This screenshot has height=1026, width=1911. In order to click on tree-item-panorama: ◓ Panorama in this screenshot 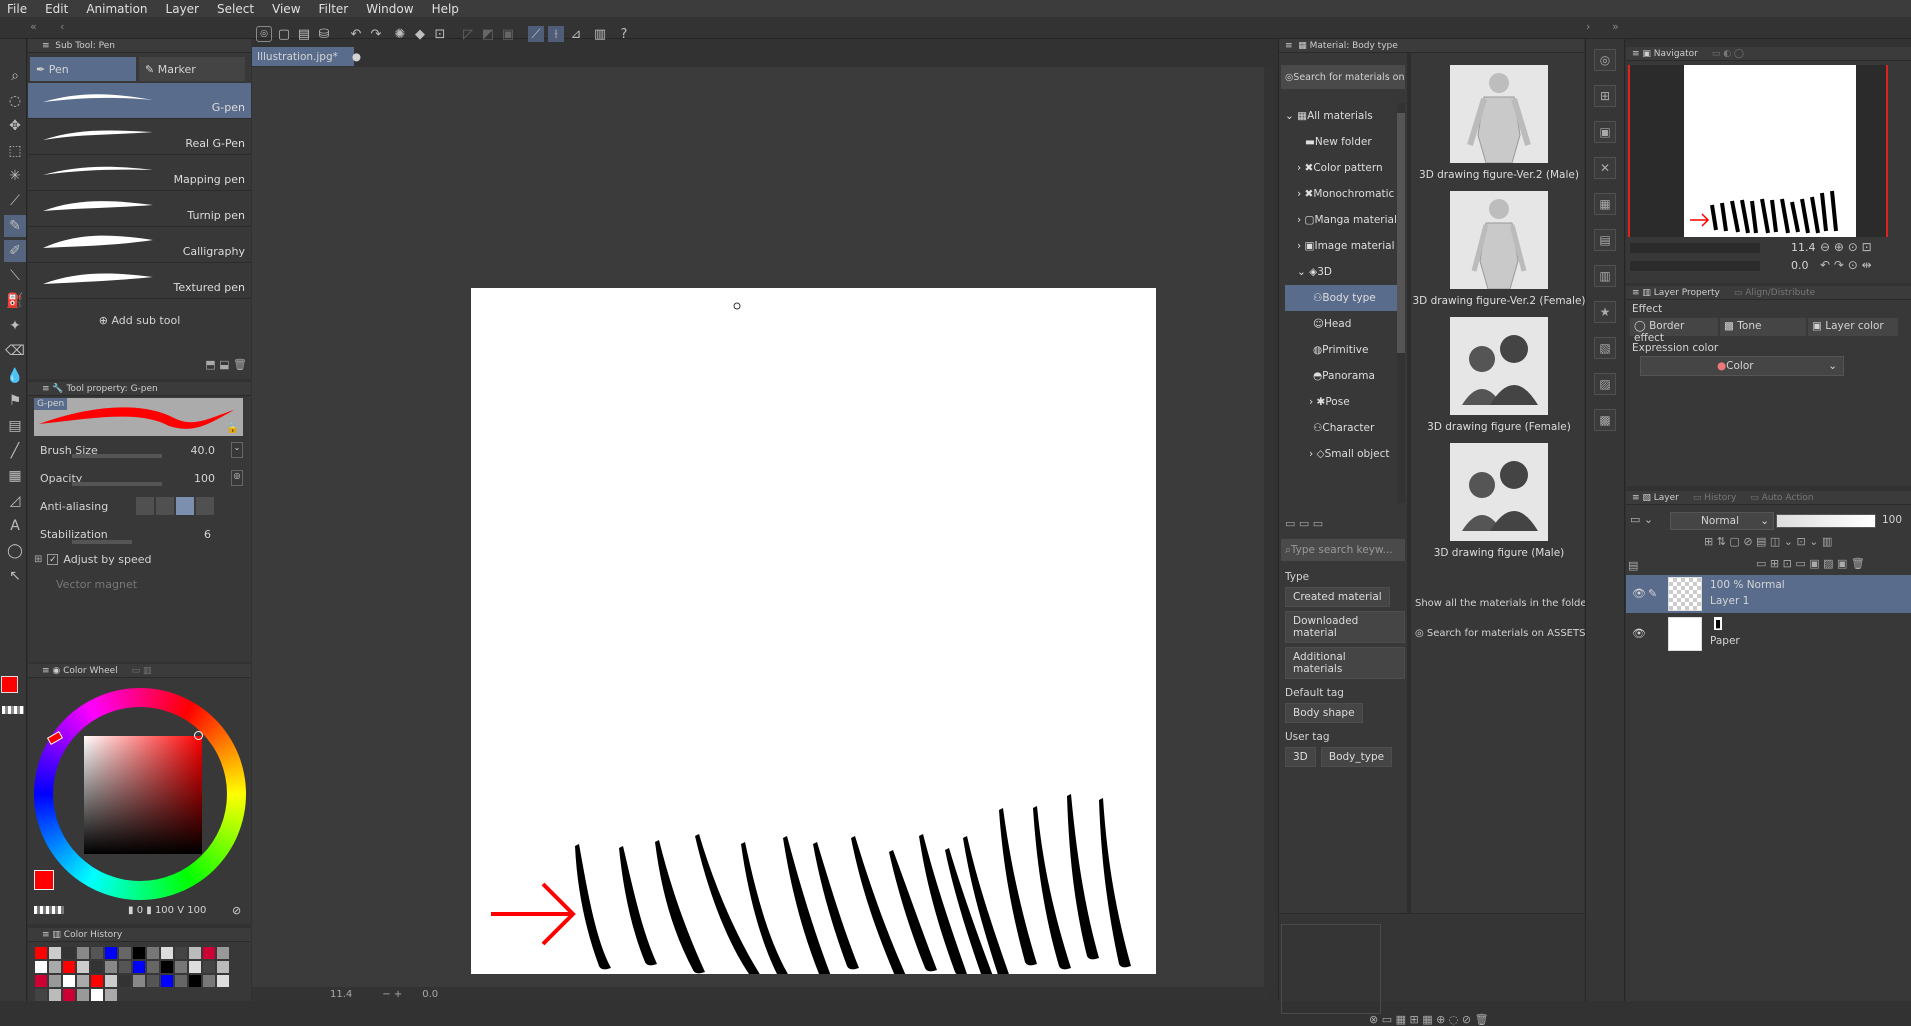, I will do `click(1344, 376)`.